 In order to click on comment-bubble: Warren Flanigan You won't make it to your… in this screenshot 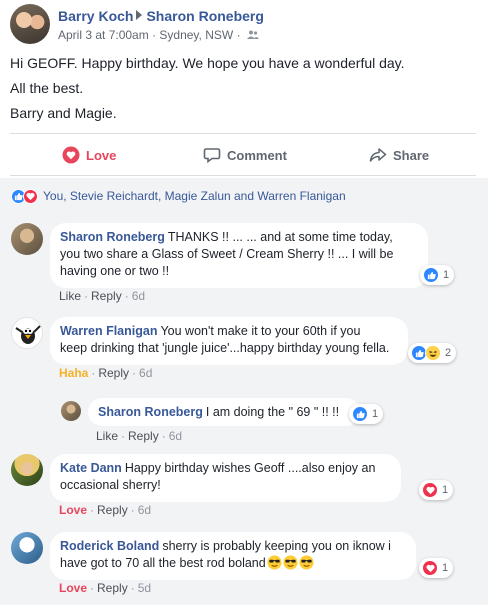, I will do `click(229, 341)`.